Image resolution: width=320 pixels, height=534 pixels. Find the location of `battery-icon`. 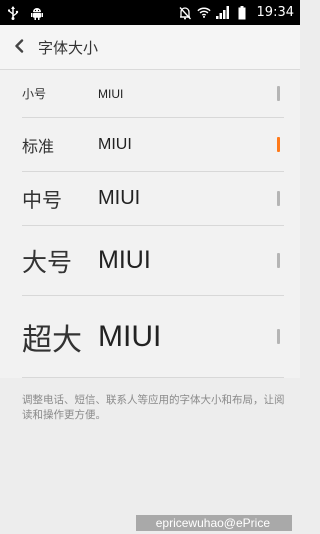

battery-icon is located at coordinates (242, 12).